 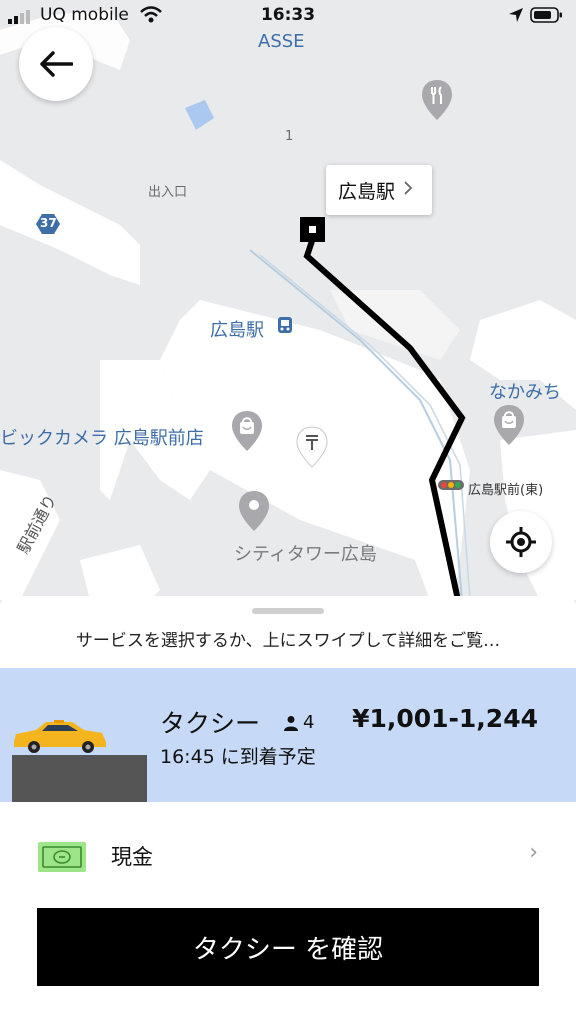 I want to click on train-station-icon, so click(x=285, y=327).